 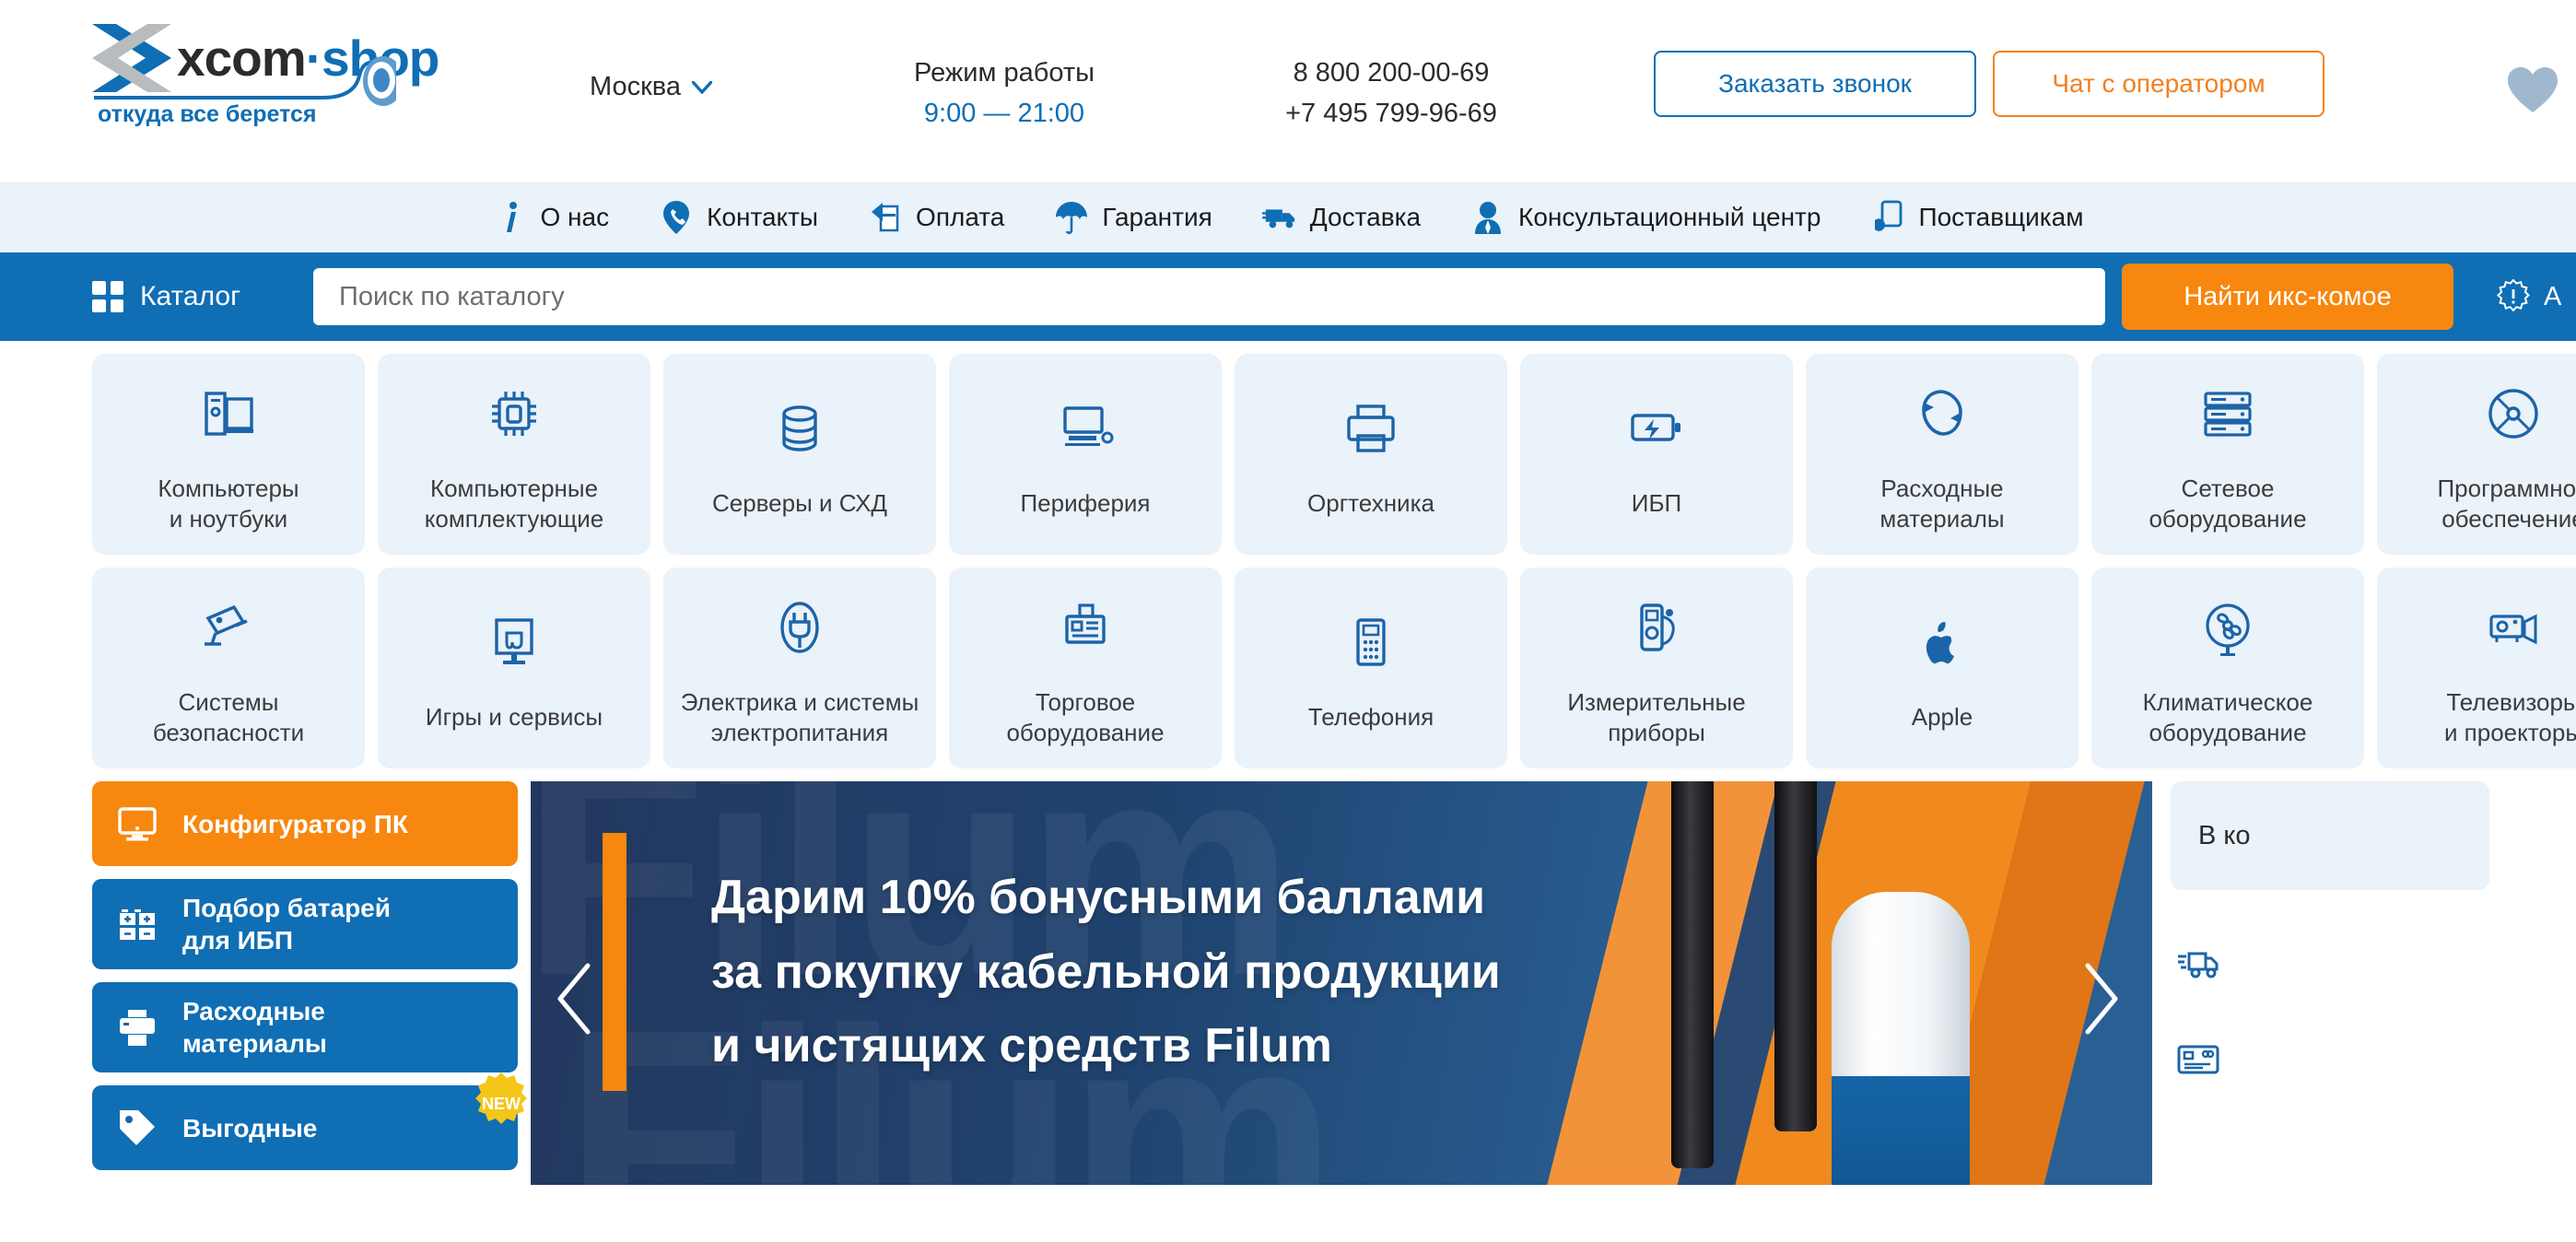 What do you see at coordinates (238, 940) in the screenshot?
I see `quick-link-label-line2: для ИБП` at bounding box center [238, 940].